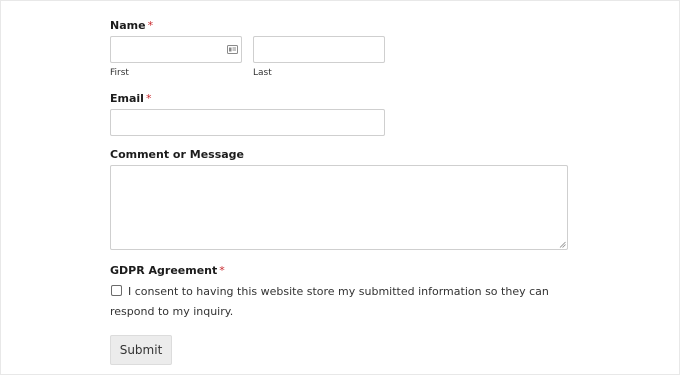 This screenshot has height=375, width=680. I want to click on last-name-sublabel: Last, so click(262, 73).